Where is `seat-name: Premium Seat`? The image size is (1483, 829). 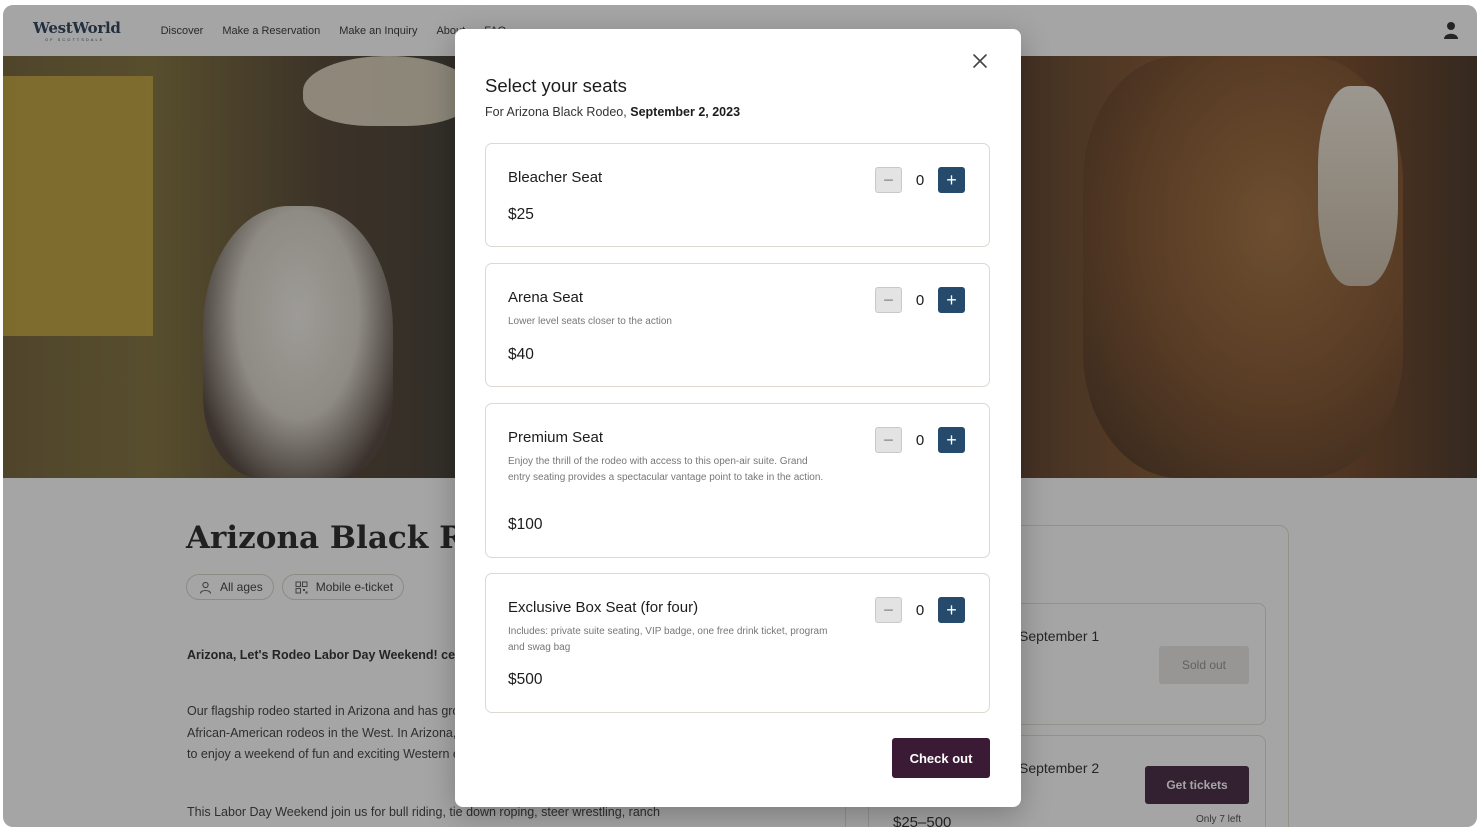 seat-name: Premium Seat is located at coordinates (556, 437).